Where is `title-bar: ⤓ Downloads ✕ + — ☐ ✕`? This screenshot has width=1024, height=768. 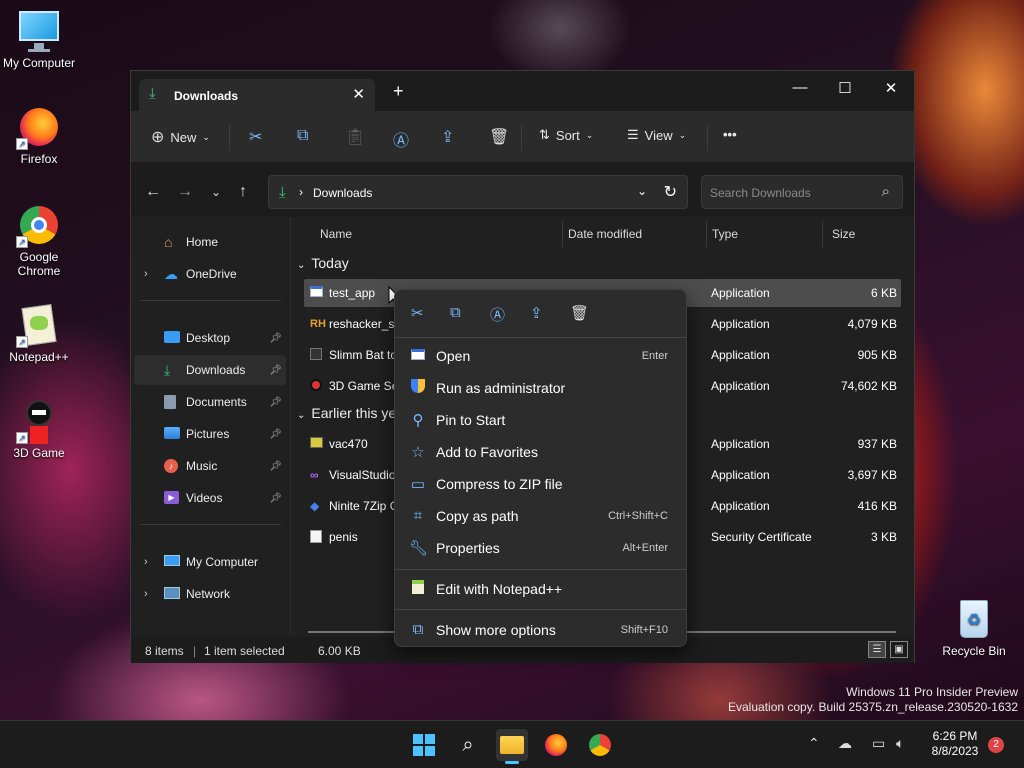 title-bar: ⤓ Downloads ✕ + — ☐ ✕ is located at coordinates (522, 91).